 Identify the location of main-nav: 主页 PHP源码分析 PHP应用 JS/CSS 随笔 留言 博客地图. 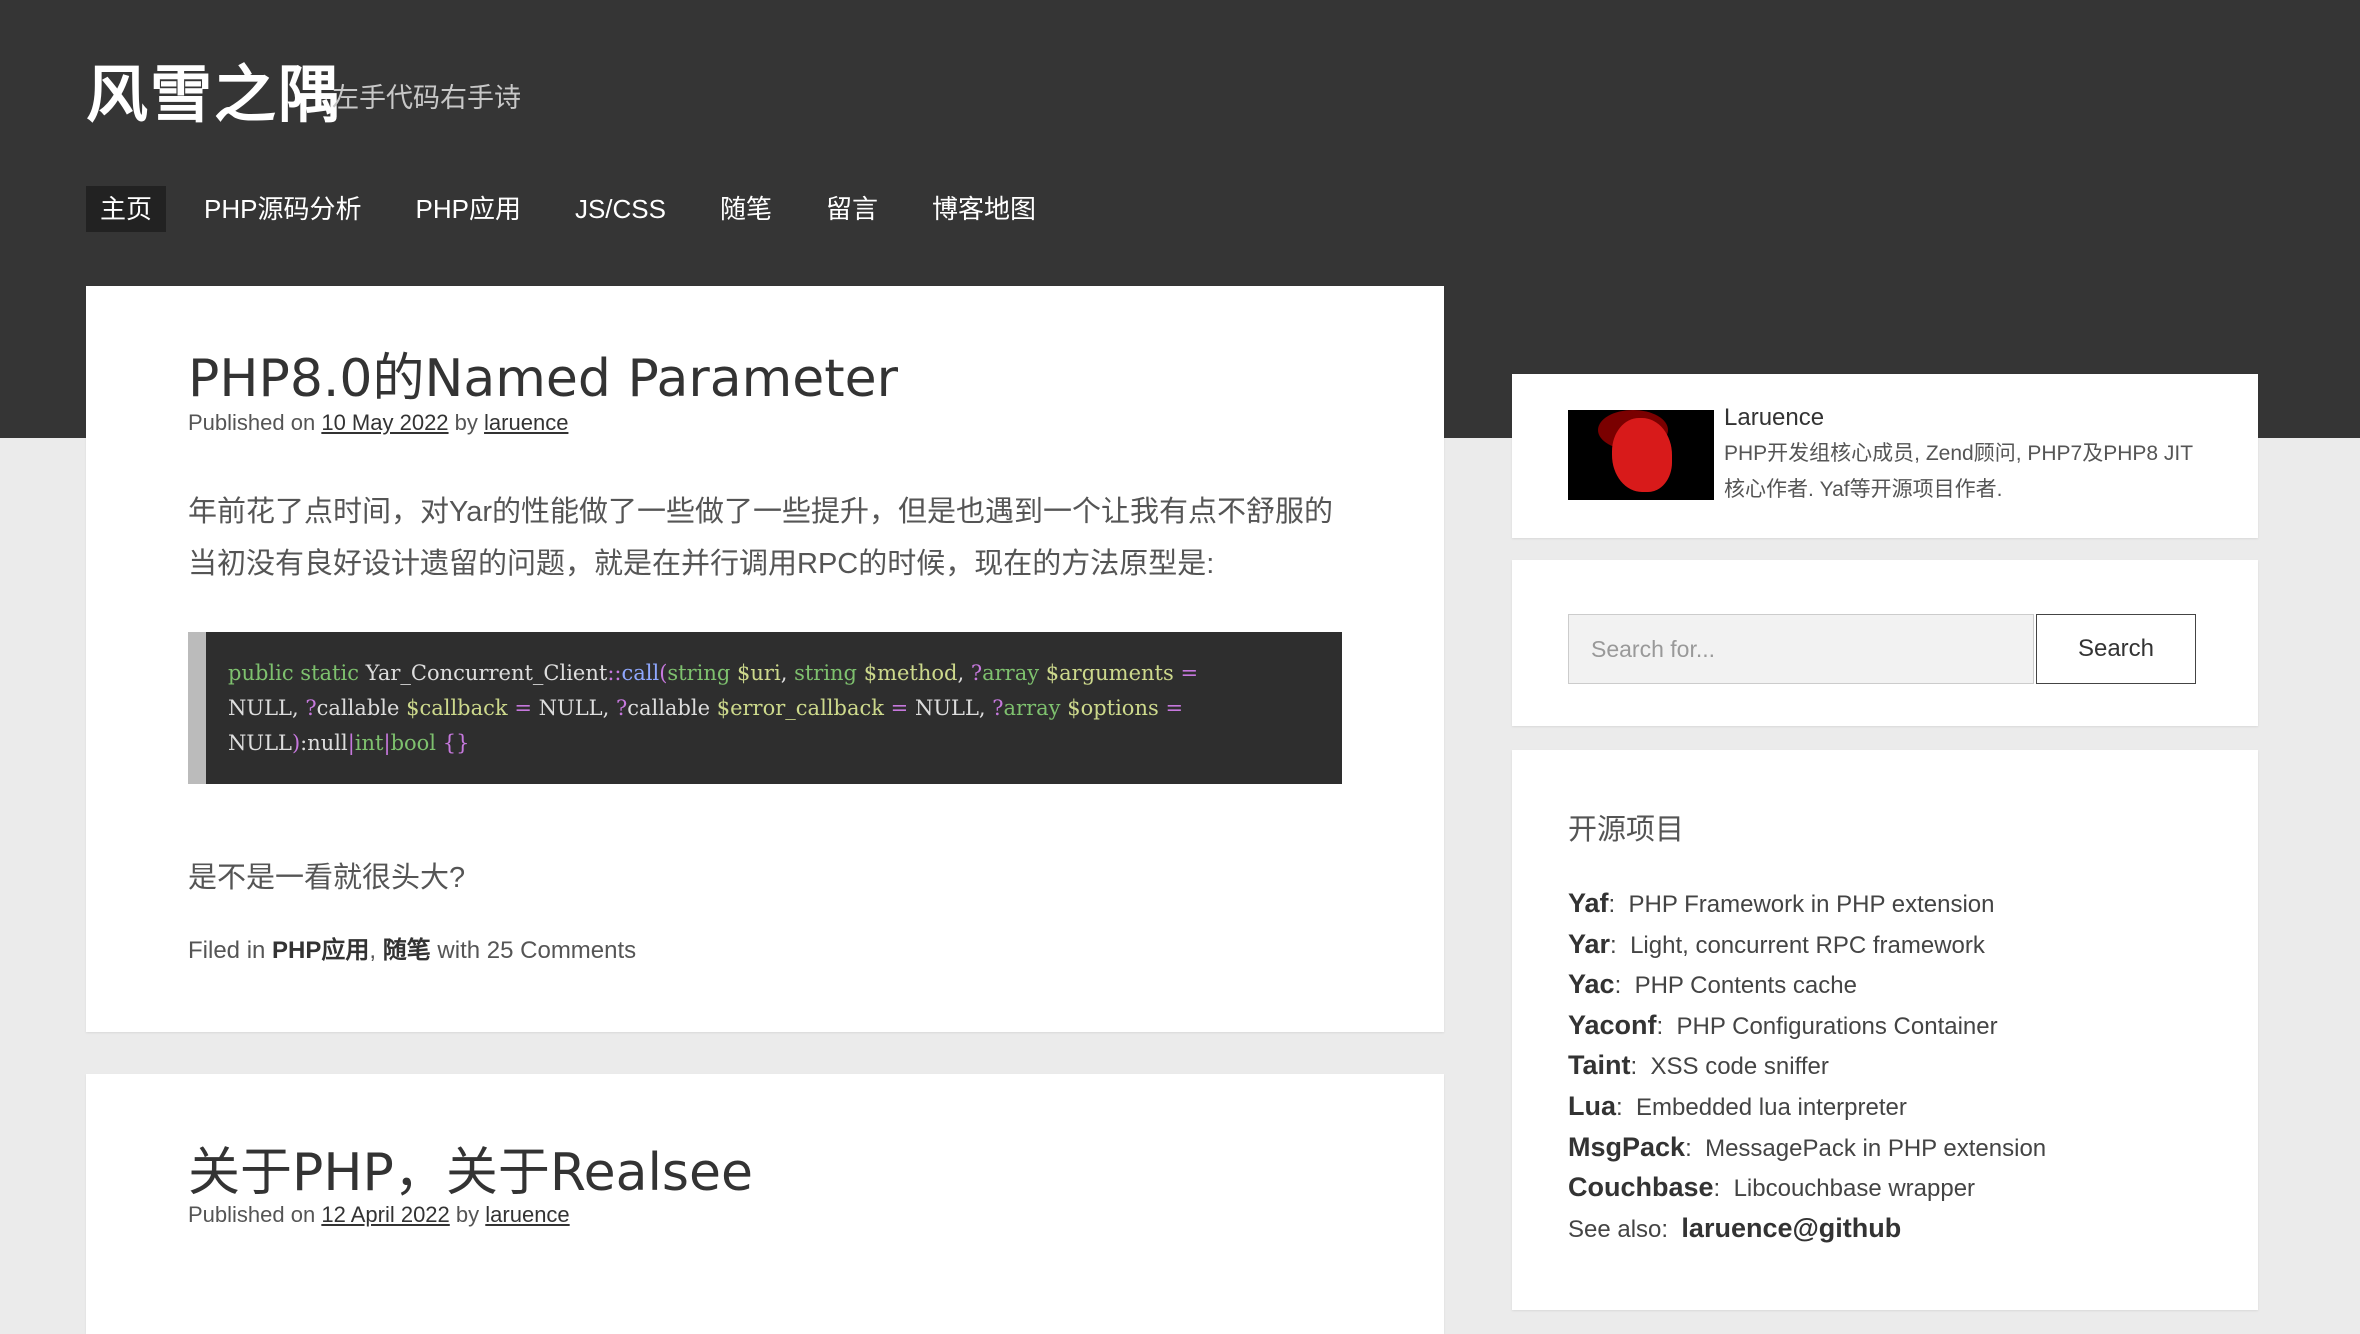
(581, 209).